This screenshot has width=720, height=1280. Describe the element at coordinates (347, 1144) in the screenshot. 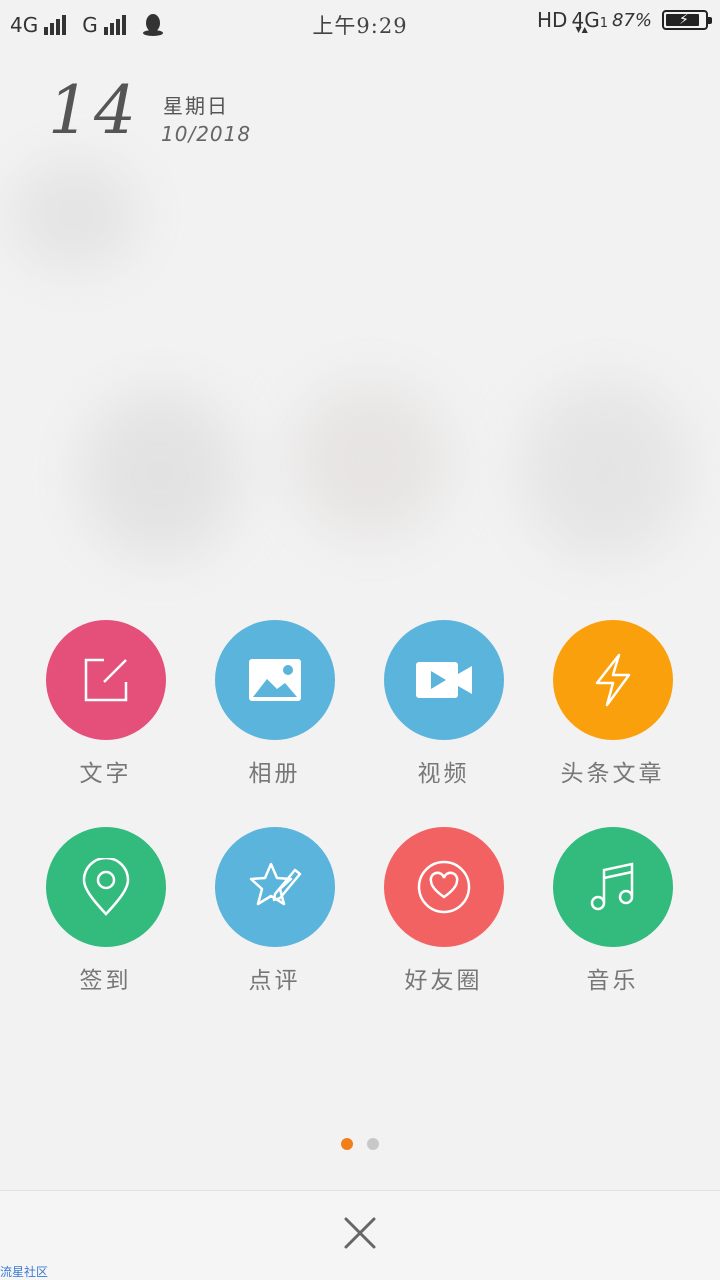

I see `page-dot-active` at that location.